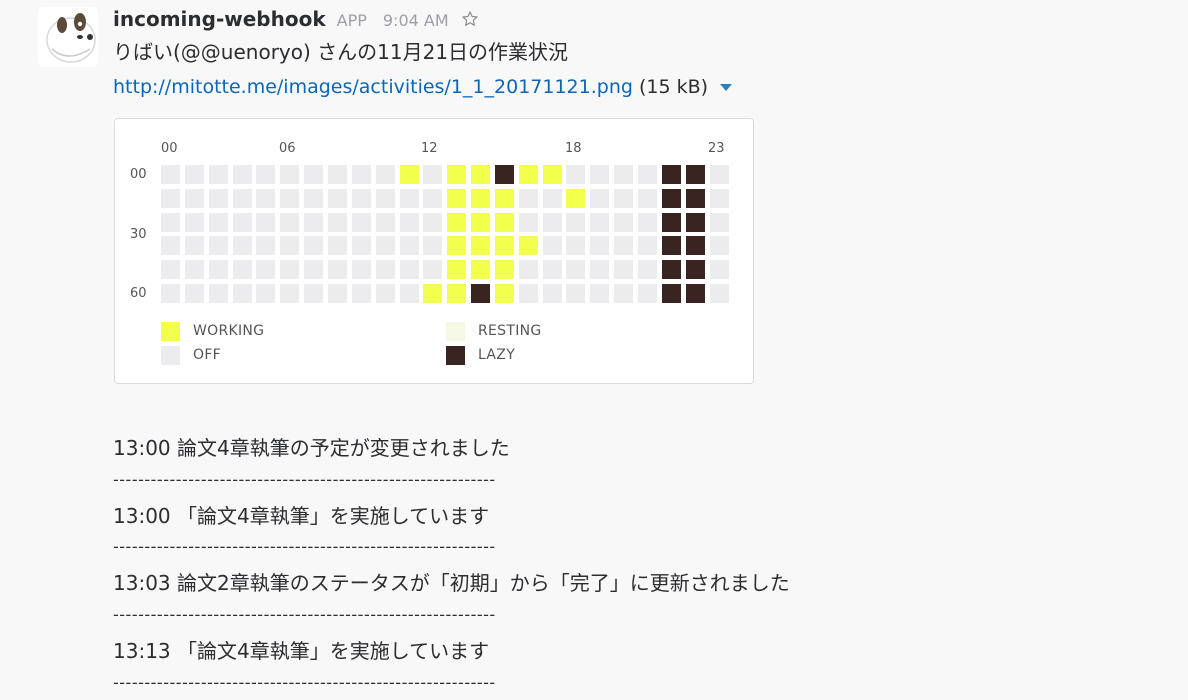  Describe the element at coordinates (287, 148) in the screenshot. I see `hour-label-06: 06` at that location.